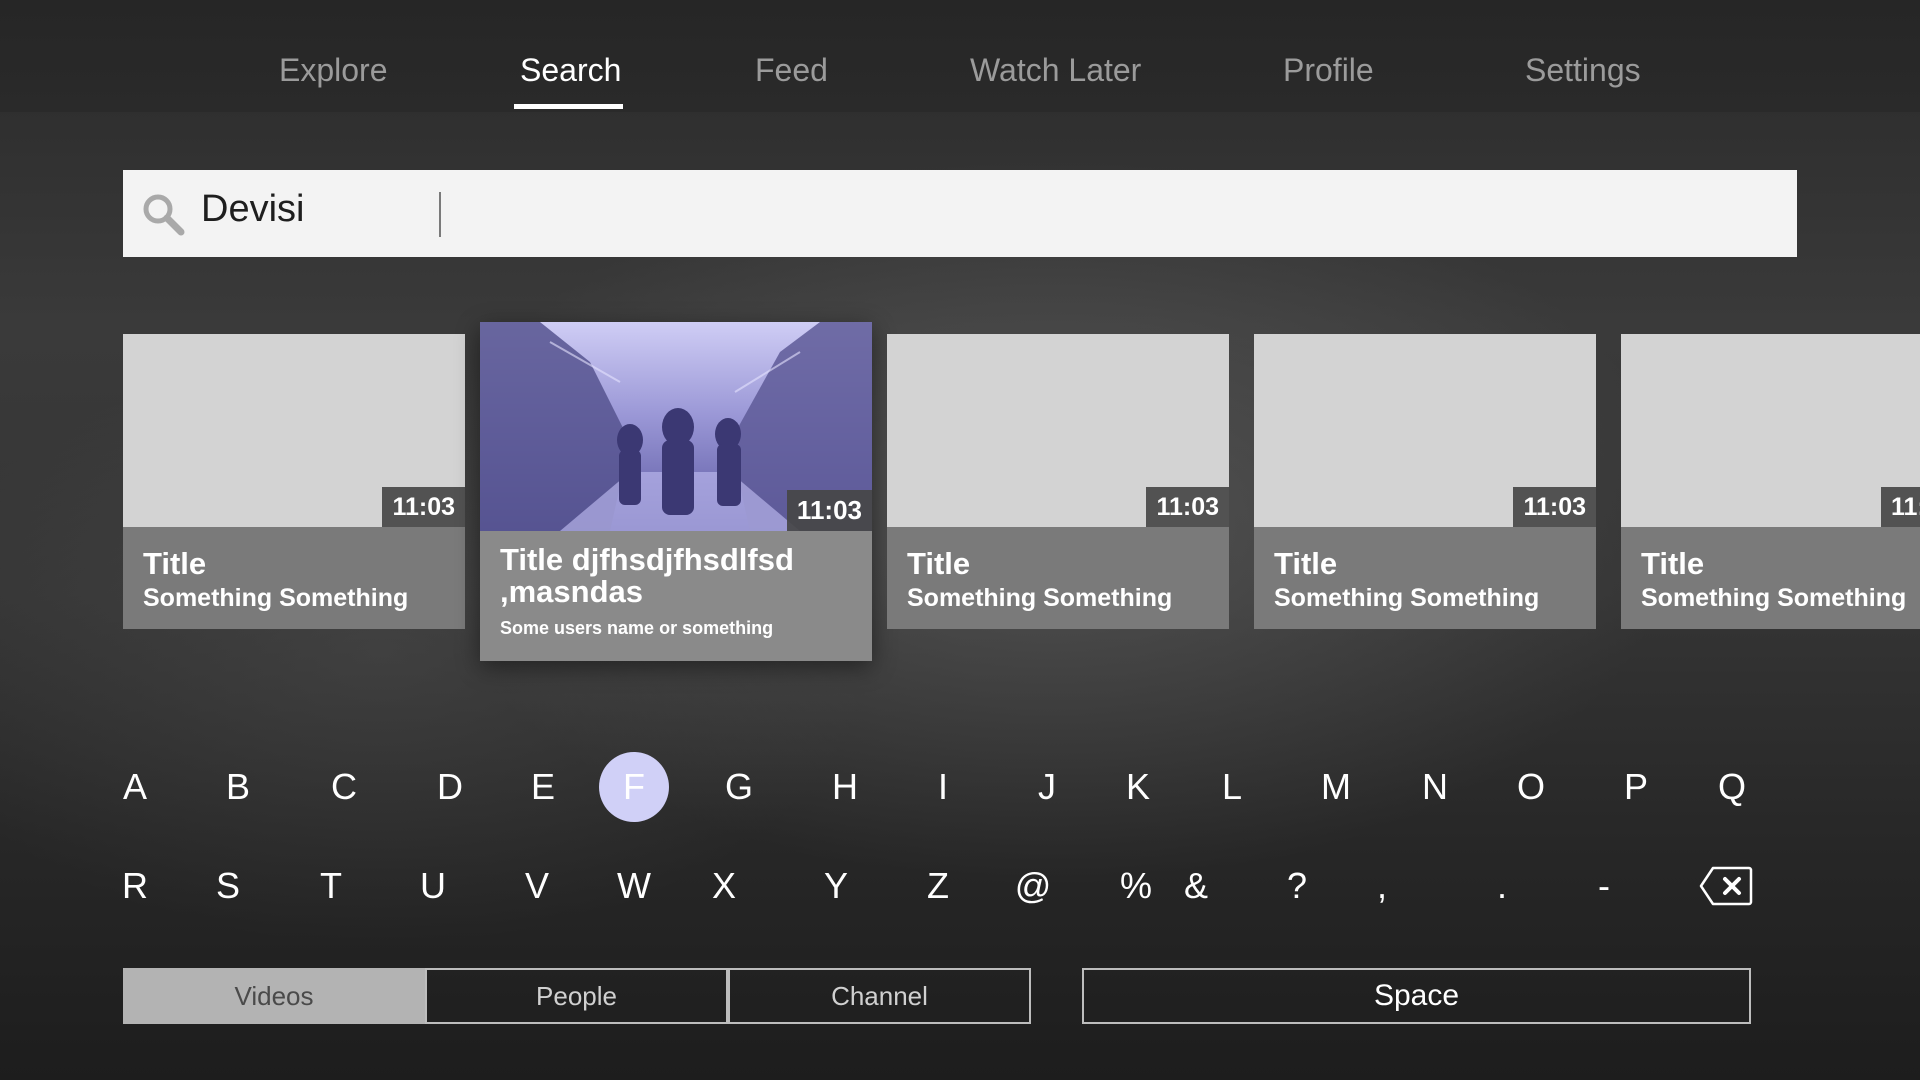  Describe the element at coordinates (1435, 787) in the screenshot. I see `key-n: N` at that location.